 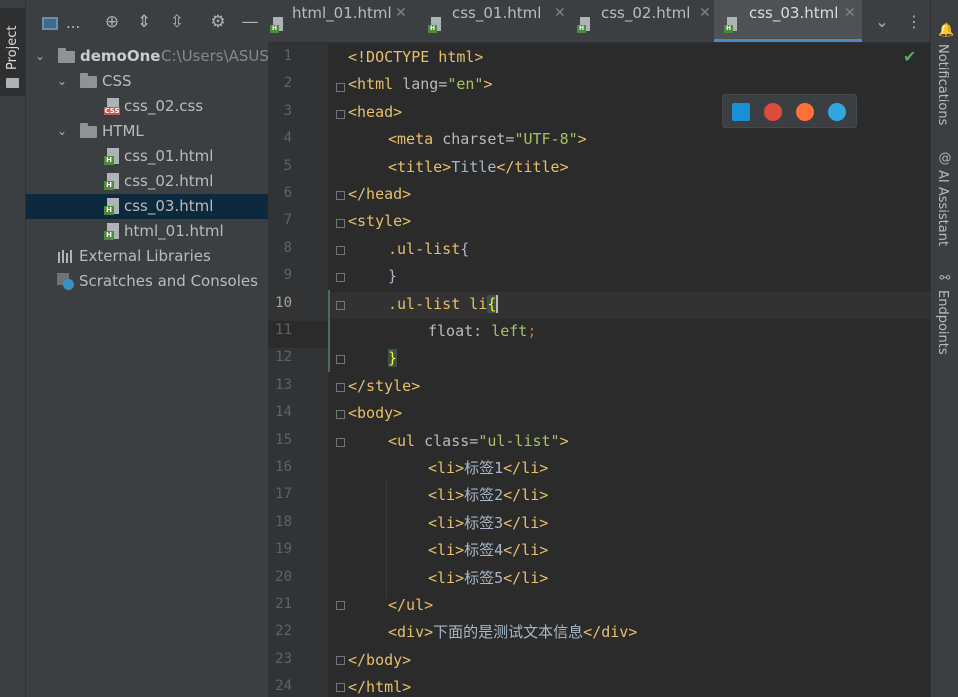 I want to click on more-options-icon: ⋮, so click(x=914, y=22).